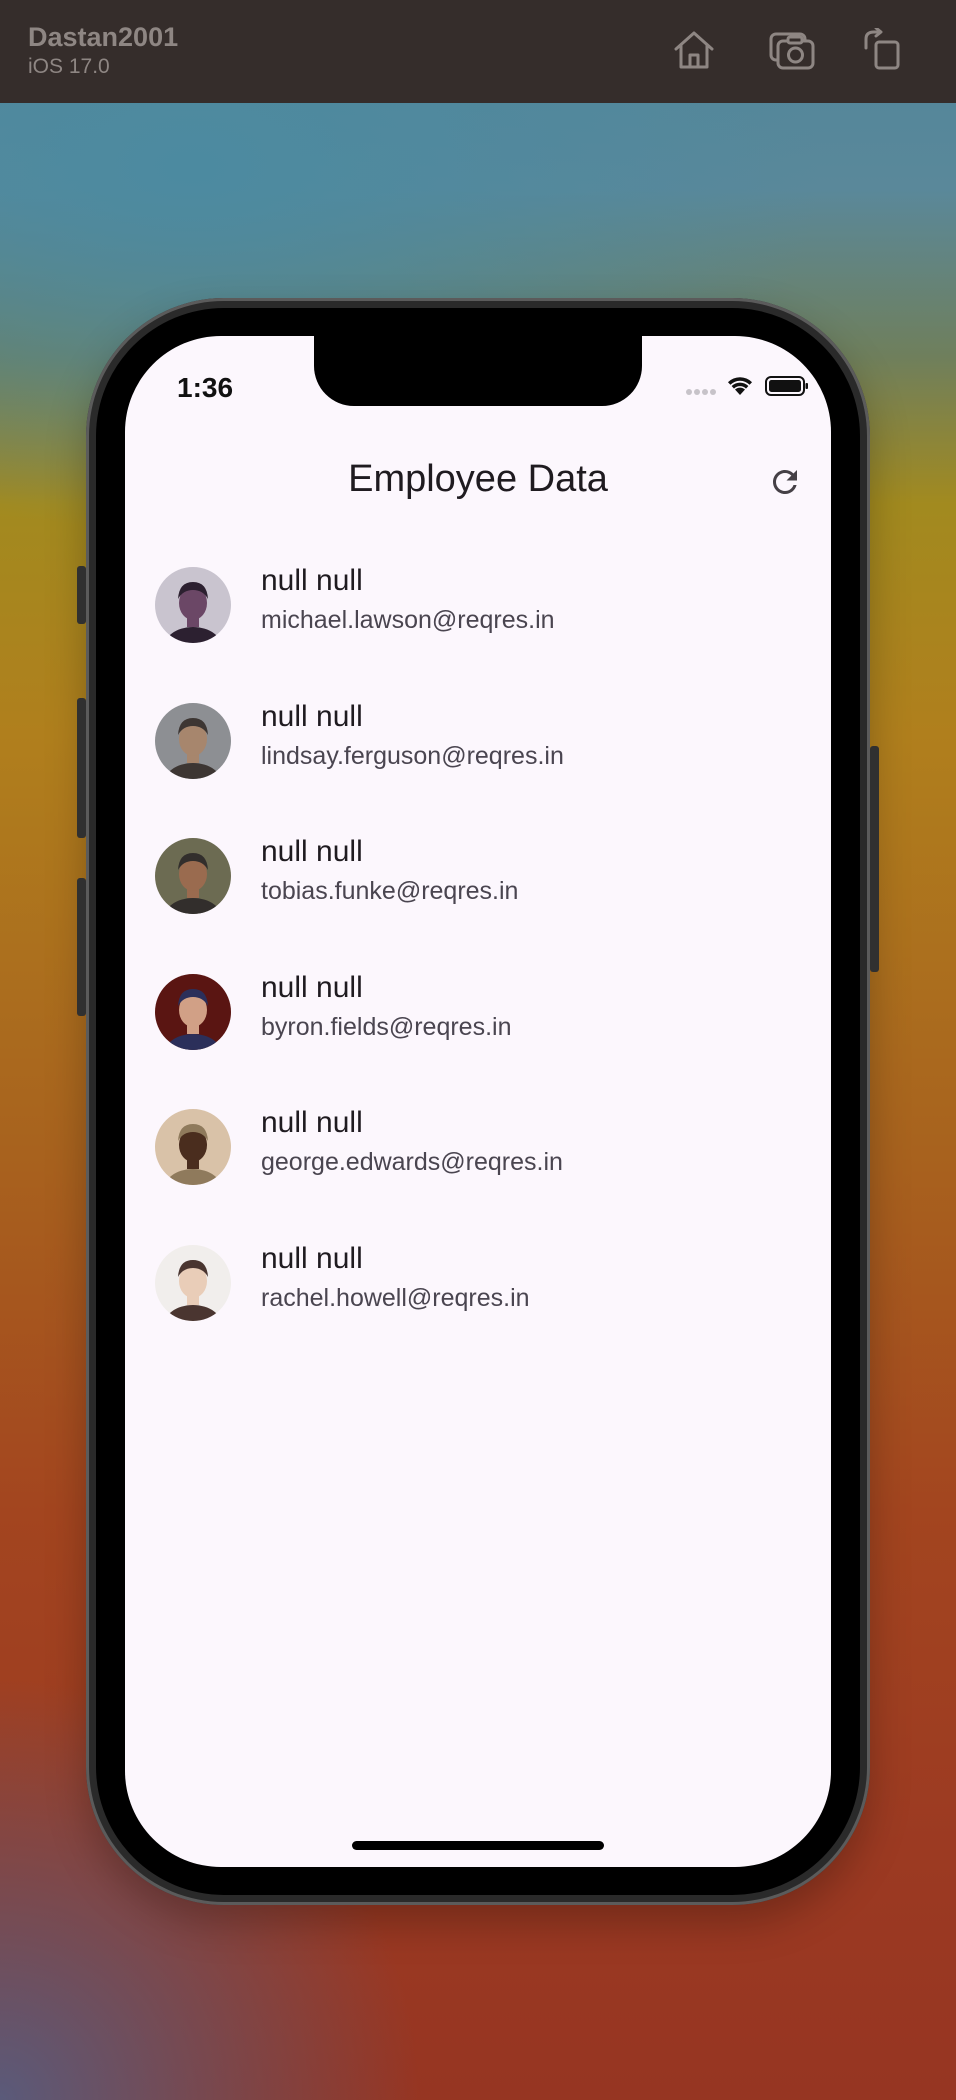  I want to click on notch, so click(478, 371).